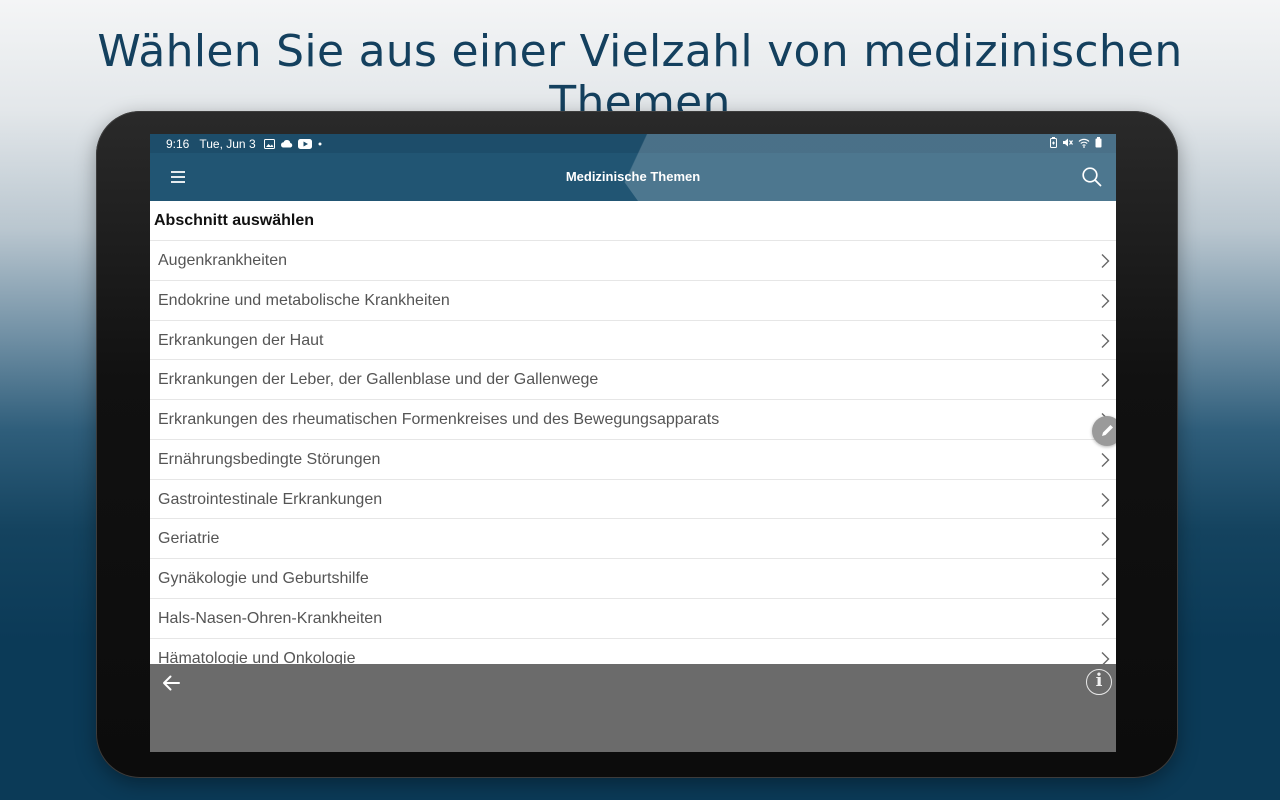 This screenshot has height=800, width=1280. Describe the element at coordinates (633, 500) in the screenshot. I see `list-item: Gastrointestinale Erkrankungen` at that location.